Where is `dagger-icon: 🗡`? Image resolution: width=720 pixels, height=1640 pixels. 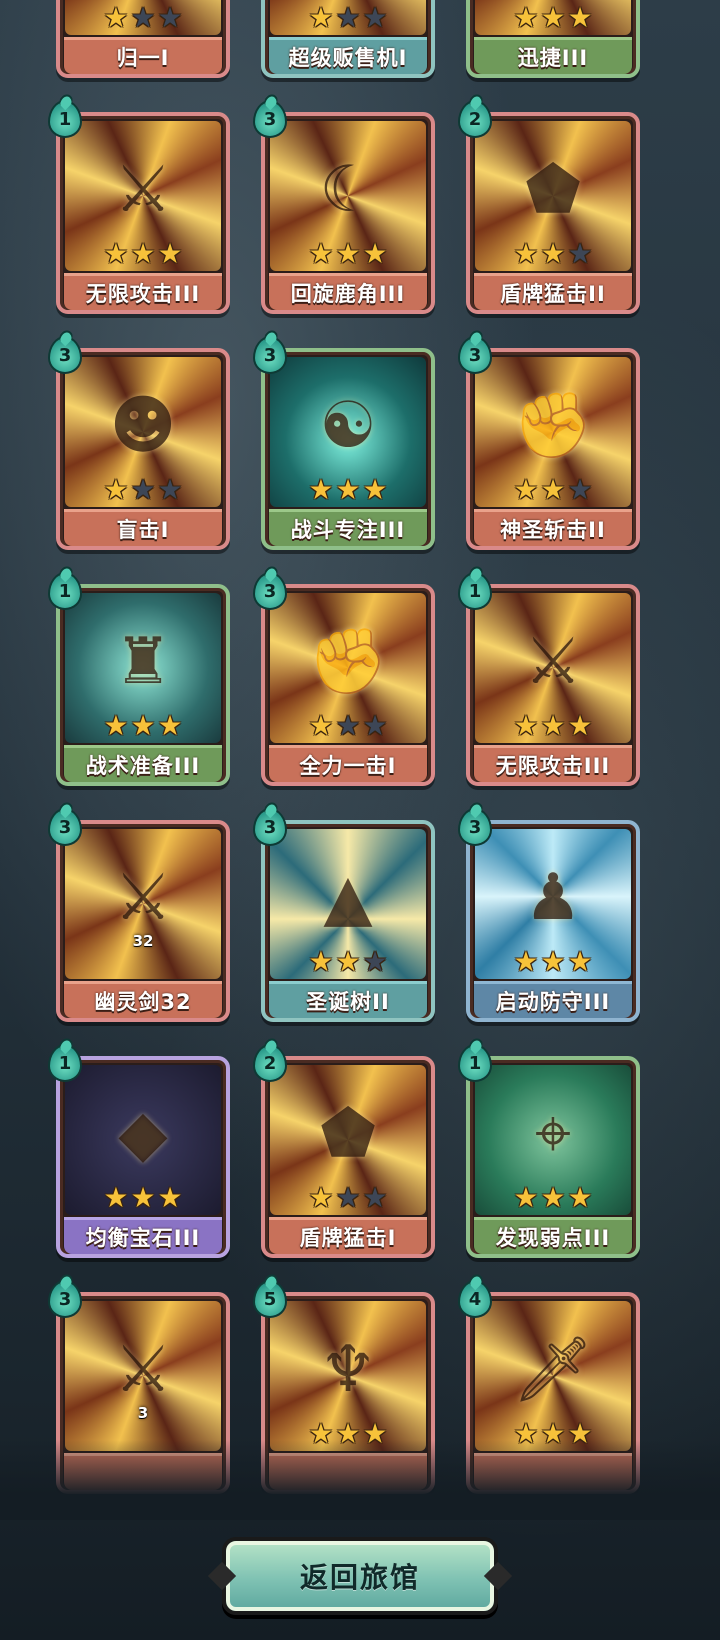 dagger-icon: 🗡 is located at coordinates (553, 1370).